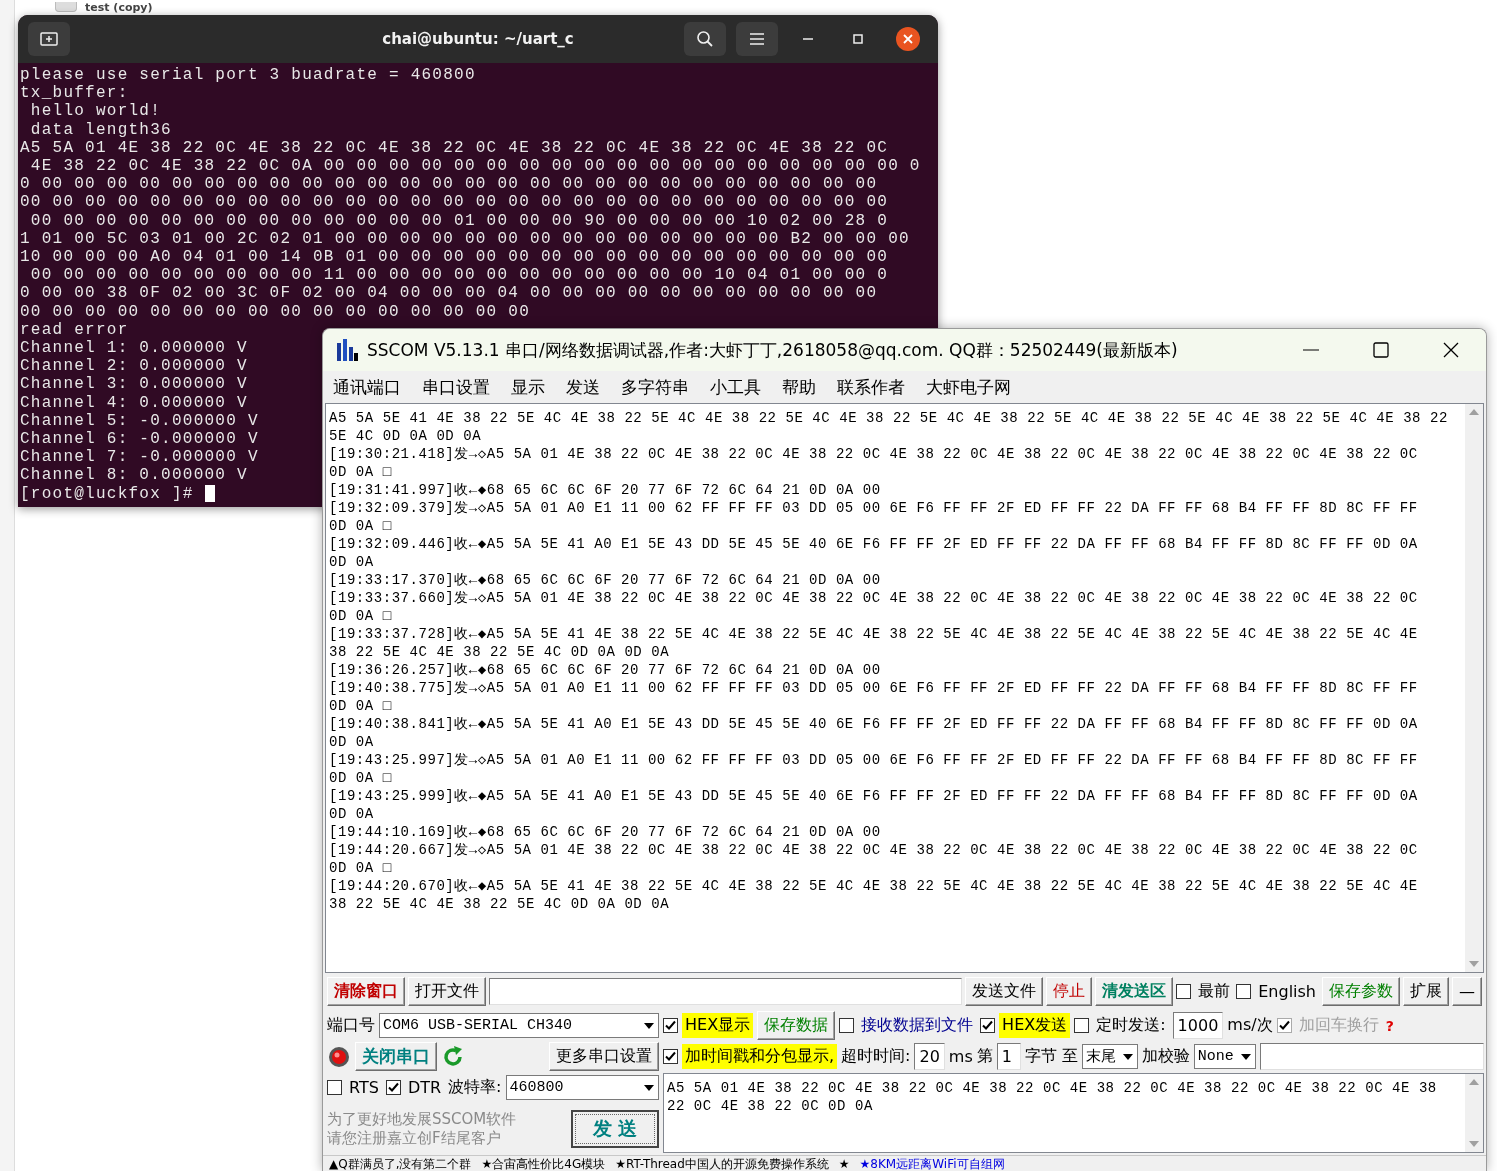  What do you see at coordinates (1134, 991) in the screenshot?
I see `toolbar-button: 清发送区` at bounding box center [1134, 991].